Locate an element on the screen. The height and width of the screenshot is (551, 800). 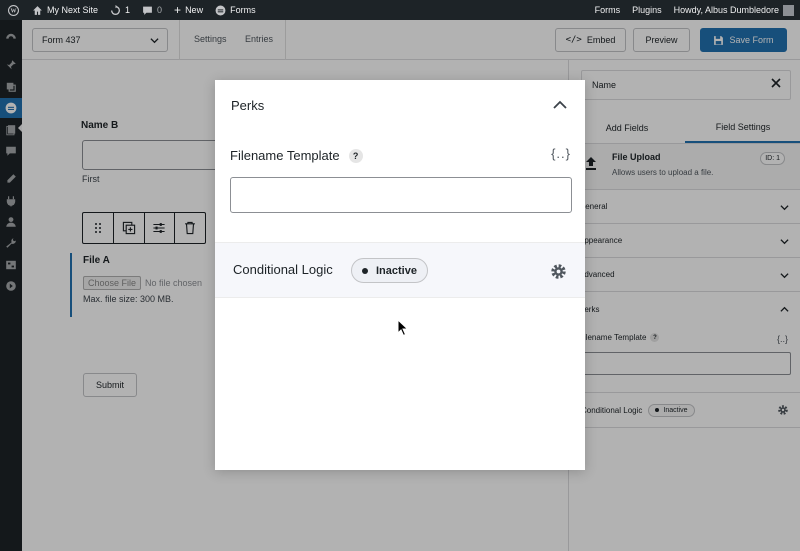
forms-label: Forms is located at coordinates (243, 10).